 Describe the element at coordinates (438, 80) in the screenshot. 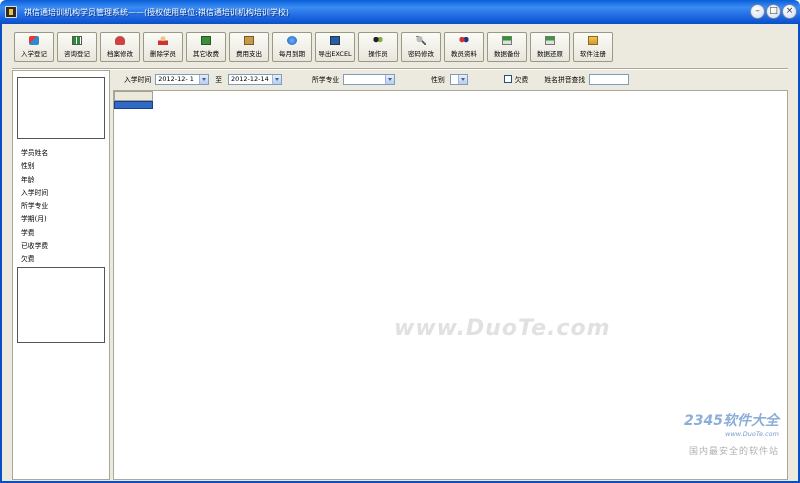

I see `gender-label: 性别` at that location.